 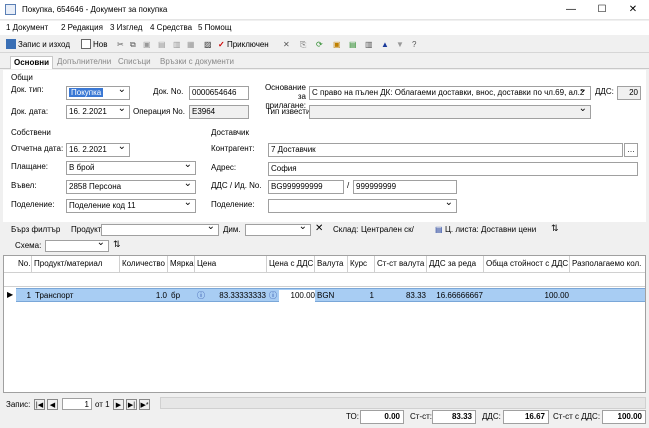 I want to click on col-header-currency: Валута, so click(x=331, y=264).